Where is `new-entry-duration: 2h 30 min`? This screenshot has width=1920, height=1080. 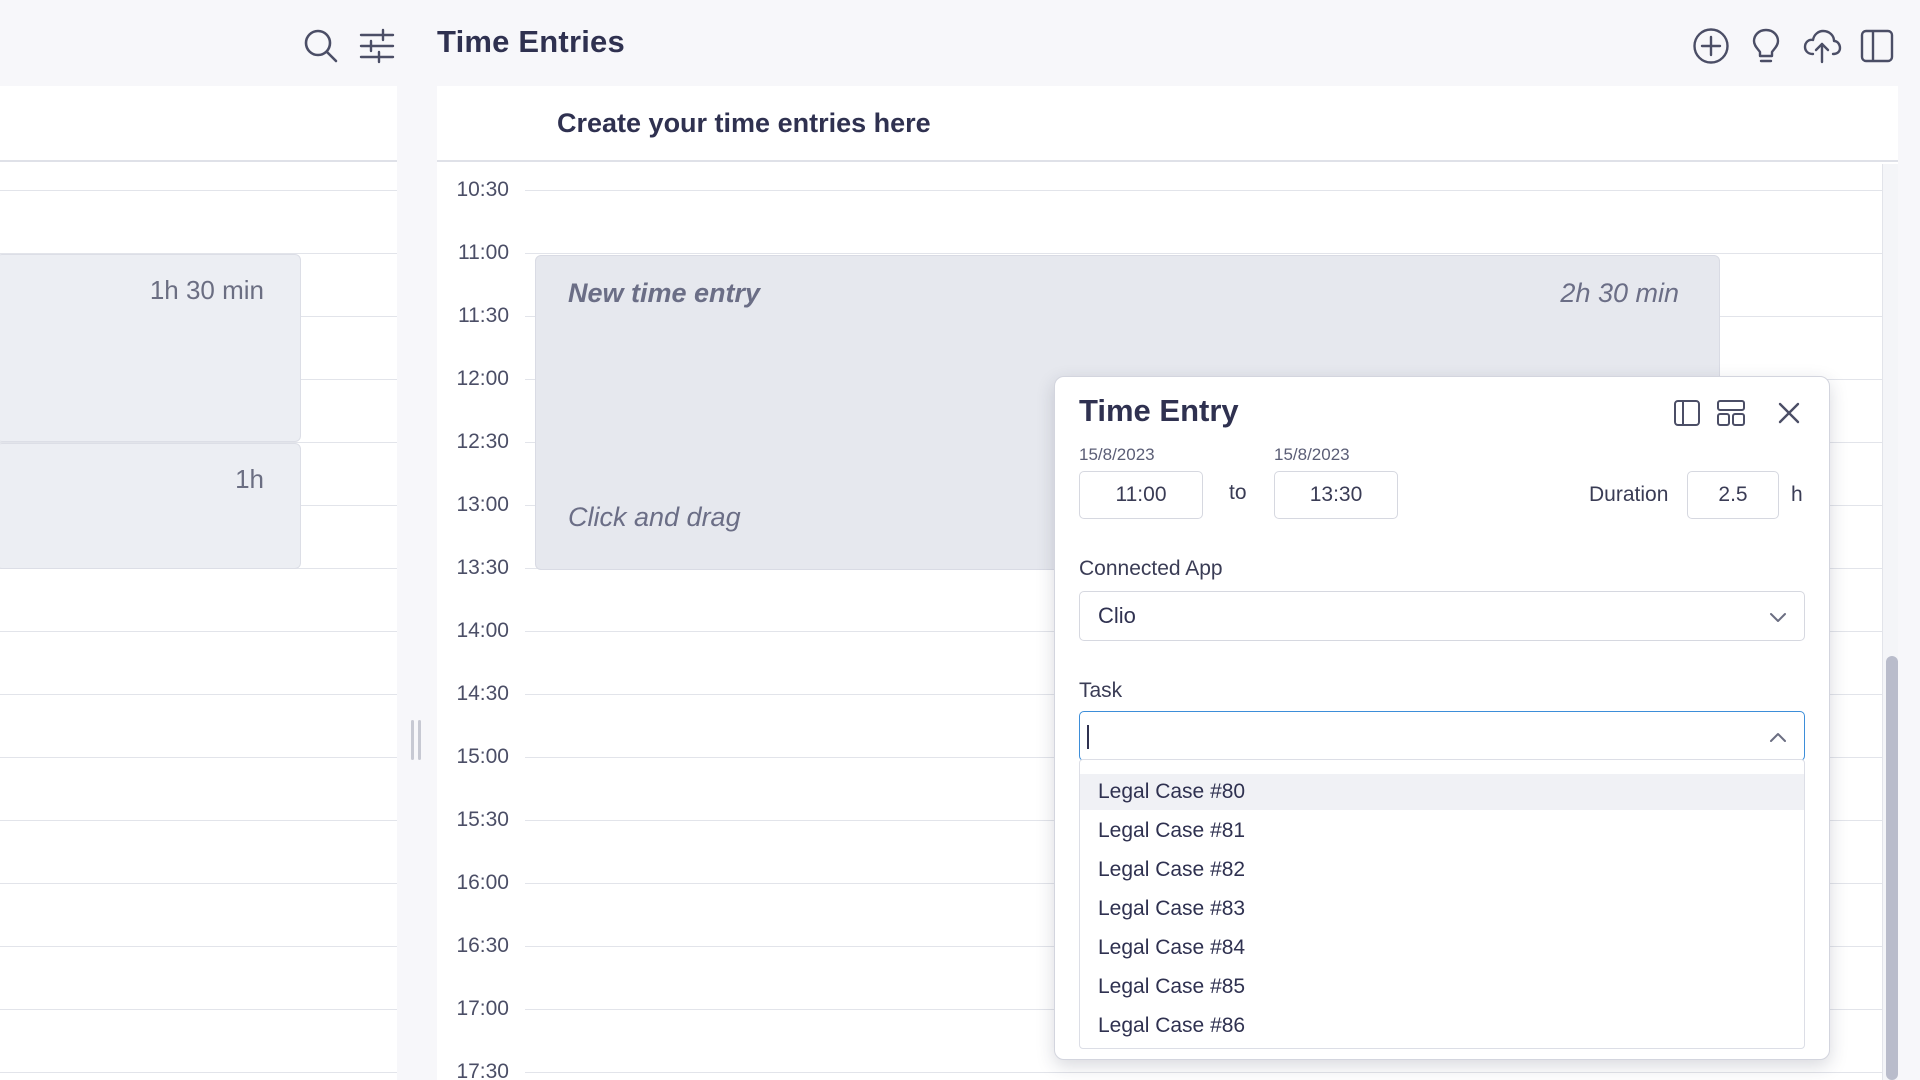
new-entry-duration: 2h 30 min is located at coordinates (1619, 293).